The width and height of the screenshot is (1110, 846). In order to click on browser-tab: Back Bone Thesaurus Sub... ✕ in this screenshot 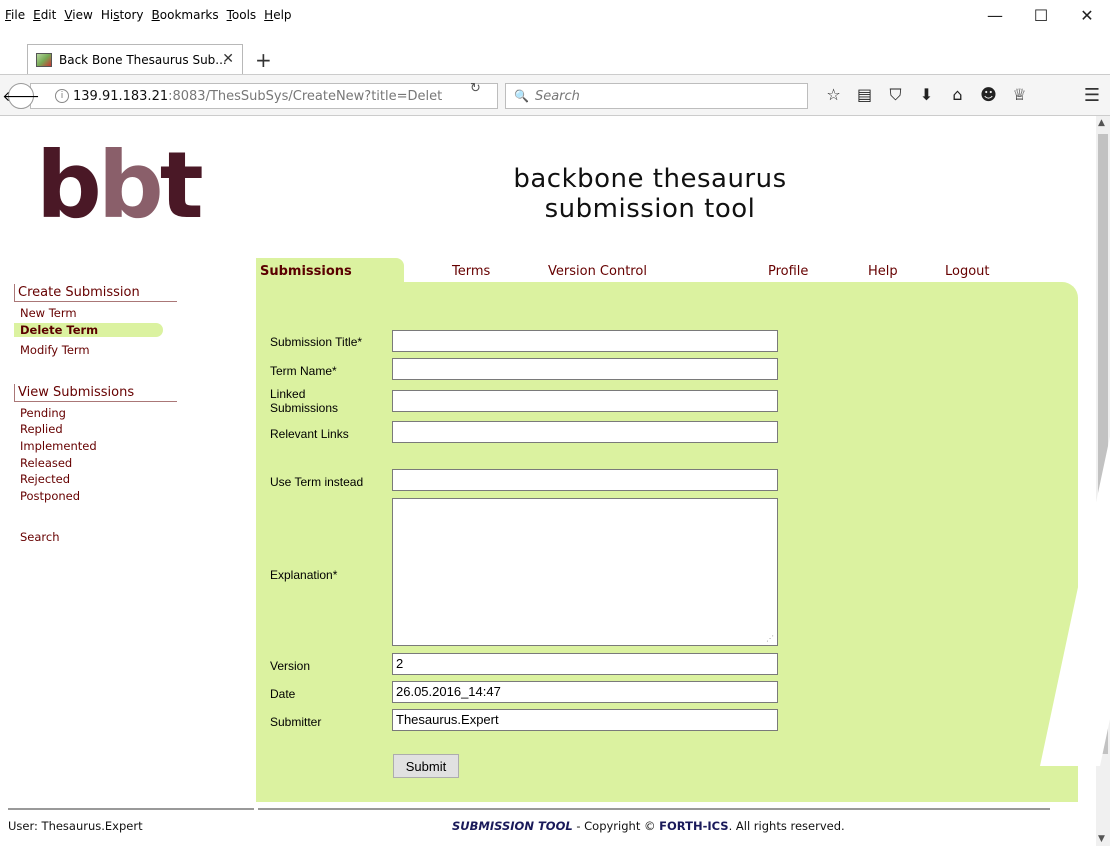, I will do `click(135, 59)`.